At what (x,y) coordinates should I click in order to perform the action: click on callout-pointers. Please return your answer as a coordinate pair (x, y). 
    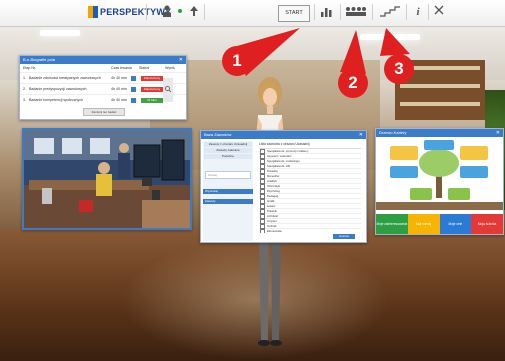
    Looking at the image, I should click on (320, 52).